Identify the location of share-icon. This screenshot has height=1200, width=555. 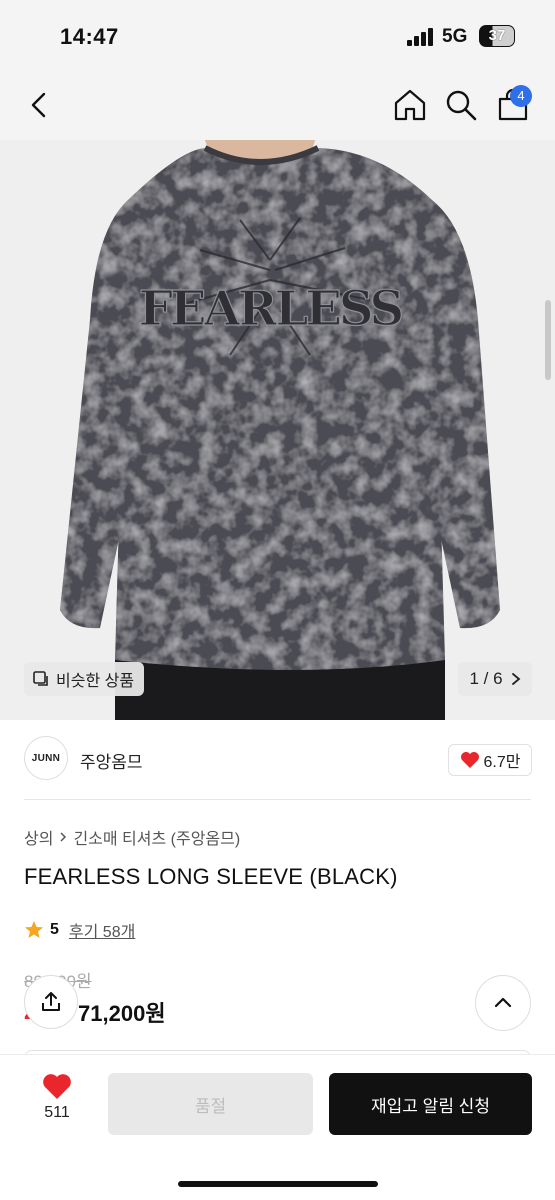
(51, 1001).